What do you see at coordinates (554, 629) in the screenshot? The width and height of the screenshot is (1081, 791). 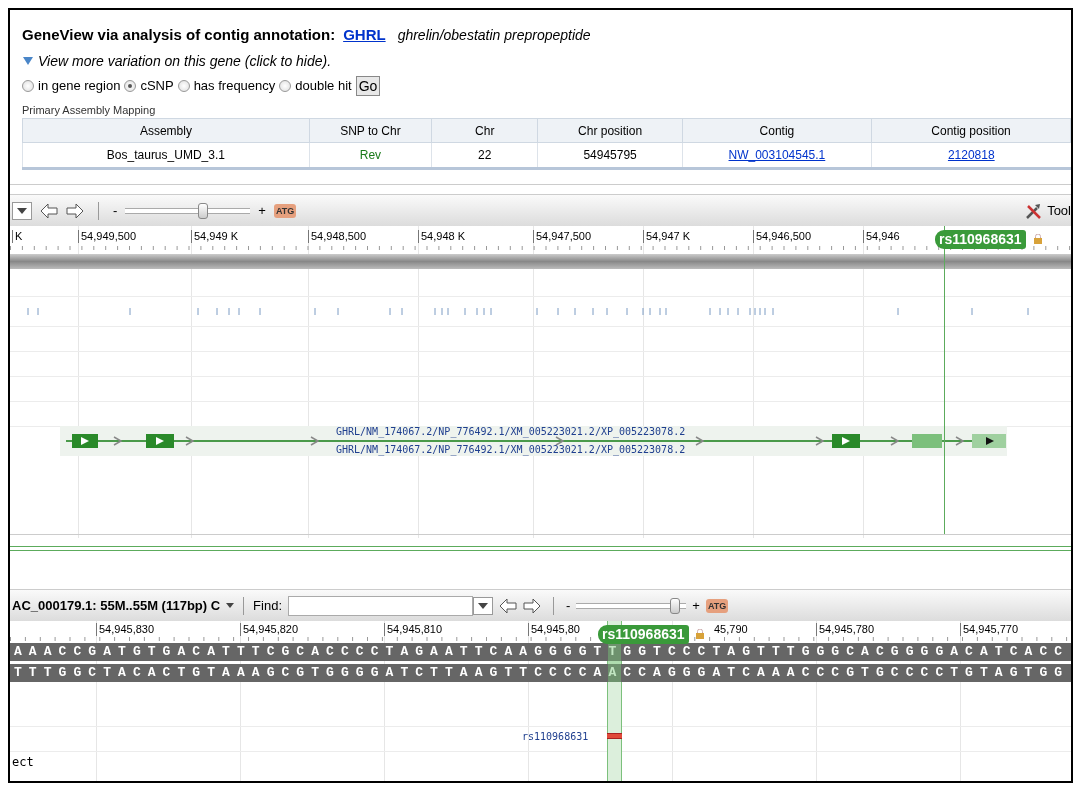 I see `ruler-label: 54,945,80` at bounding box center [554, 629].